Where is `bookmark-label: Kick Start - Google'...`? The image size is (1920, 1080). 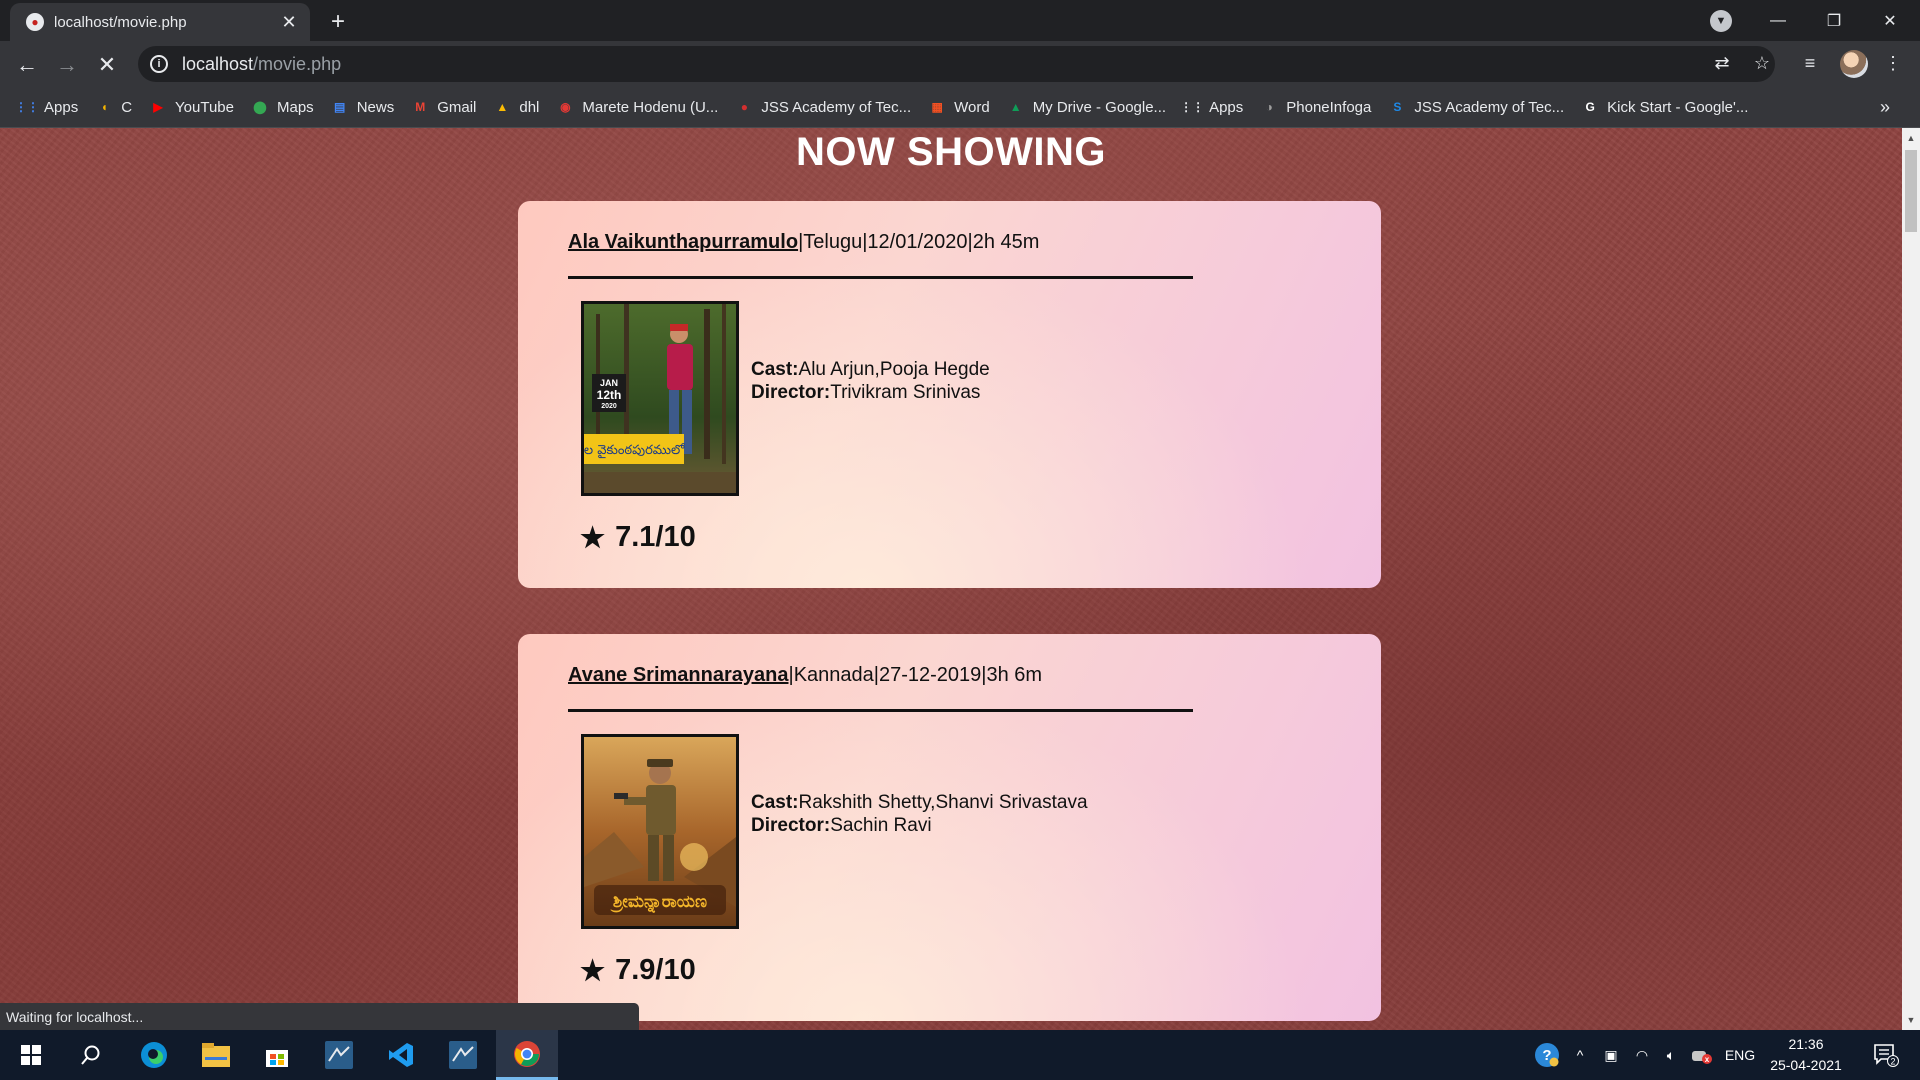
bookmark-label: Kick Start - Google'... is located at coordinates (1678, 107).